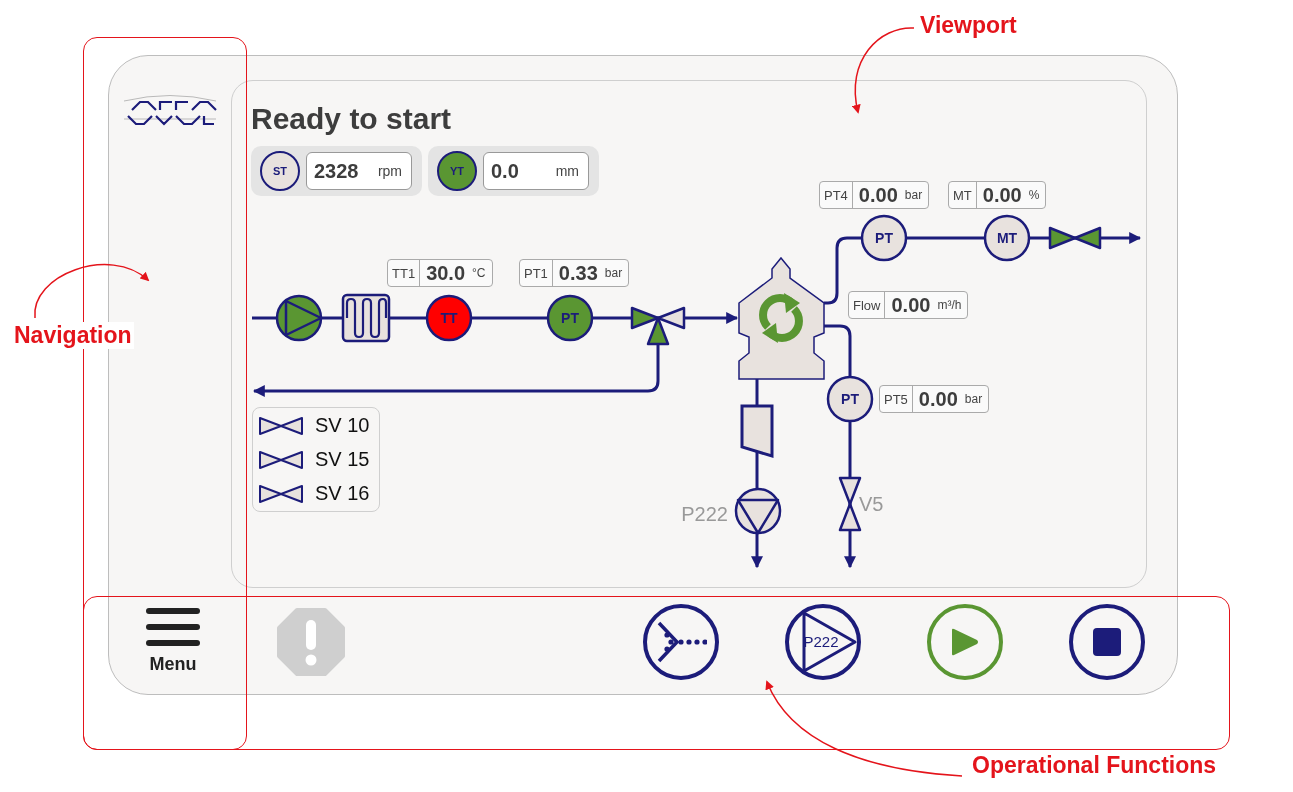  I want to click on start-button, so click(965, 641).